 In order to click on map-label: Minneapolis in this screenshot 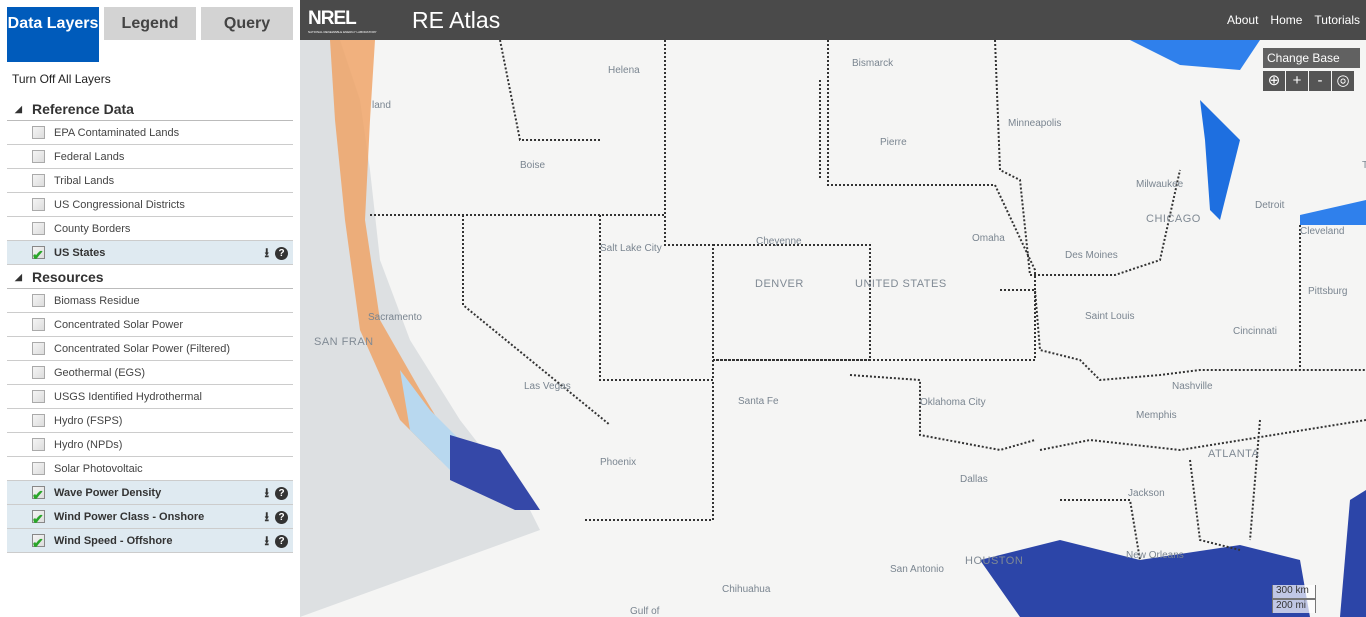, I will do `click(1035, 123)`.